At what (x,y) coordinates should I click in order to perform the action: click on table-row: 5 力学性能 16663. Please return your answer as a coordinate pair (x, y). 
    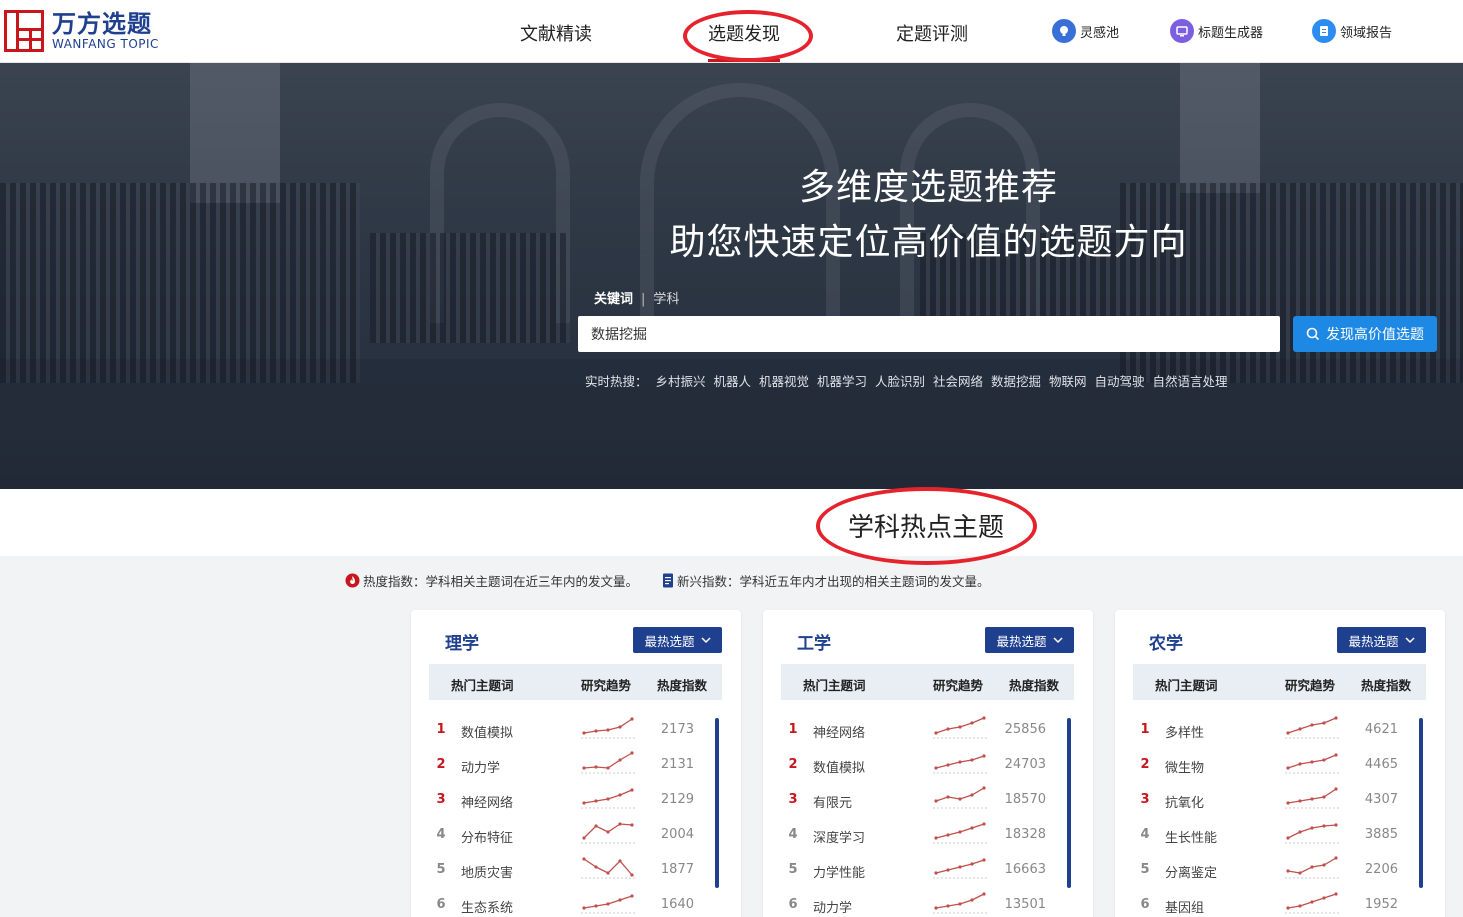
    Looking at the image, I should click on (927, 871).